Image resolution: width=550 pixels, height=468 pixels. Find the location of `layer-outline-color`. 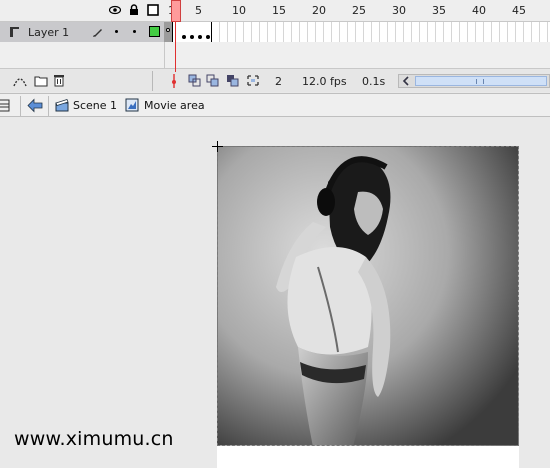

layer-outline-color is located at coordinates (154, 31).